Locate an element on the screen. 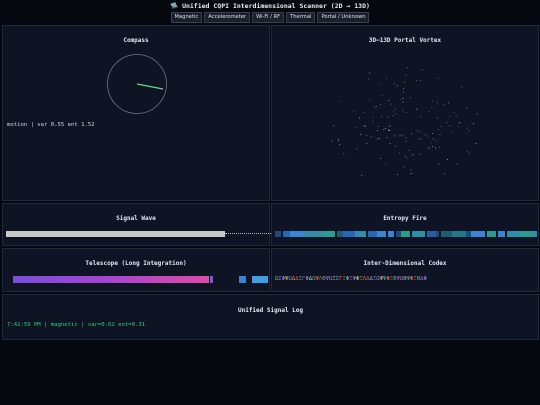 Image resolution: width=540 pixels, height=405 pixels. tab-magnetic: Magnetic is located at coordinates (186, 17).